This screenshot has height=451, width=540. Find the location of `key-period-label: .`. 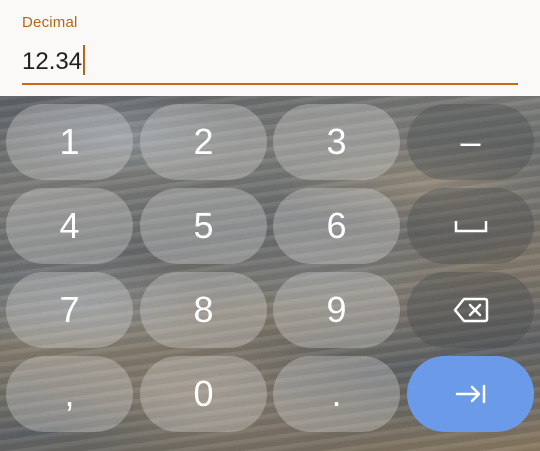

key-period-label: . is located at coordinates (336, 393).